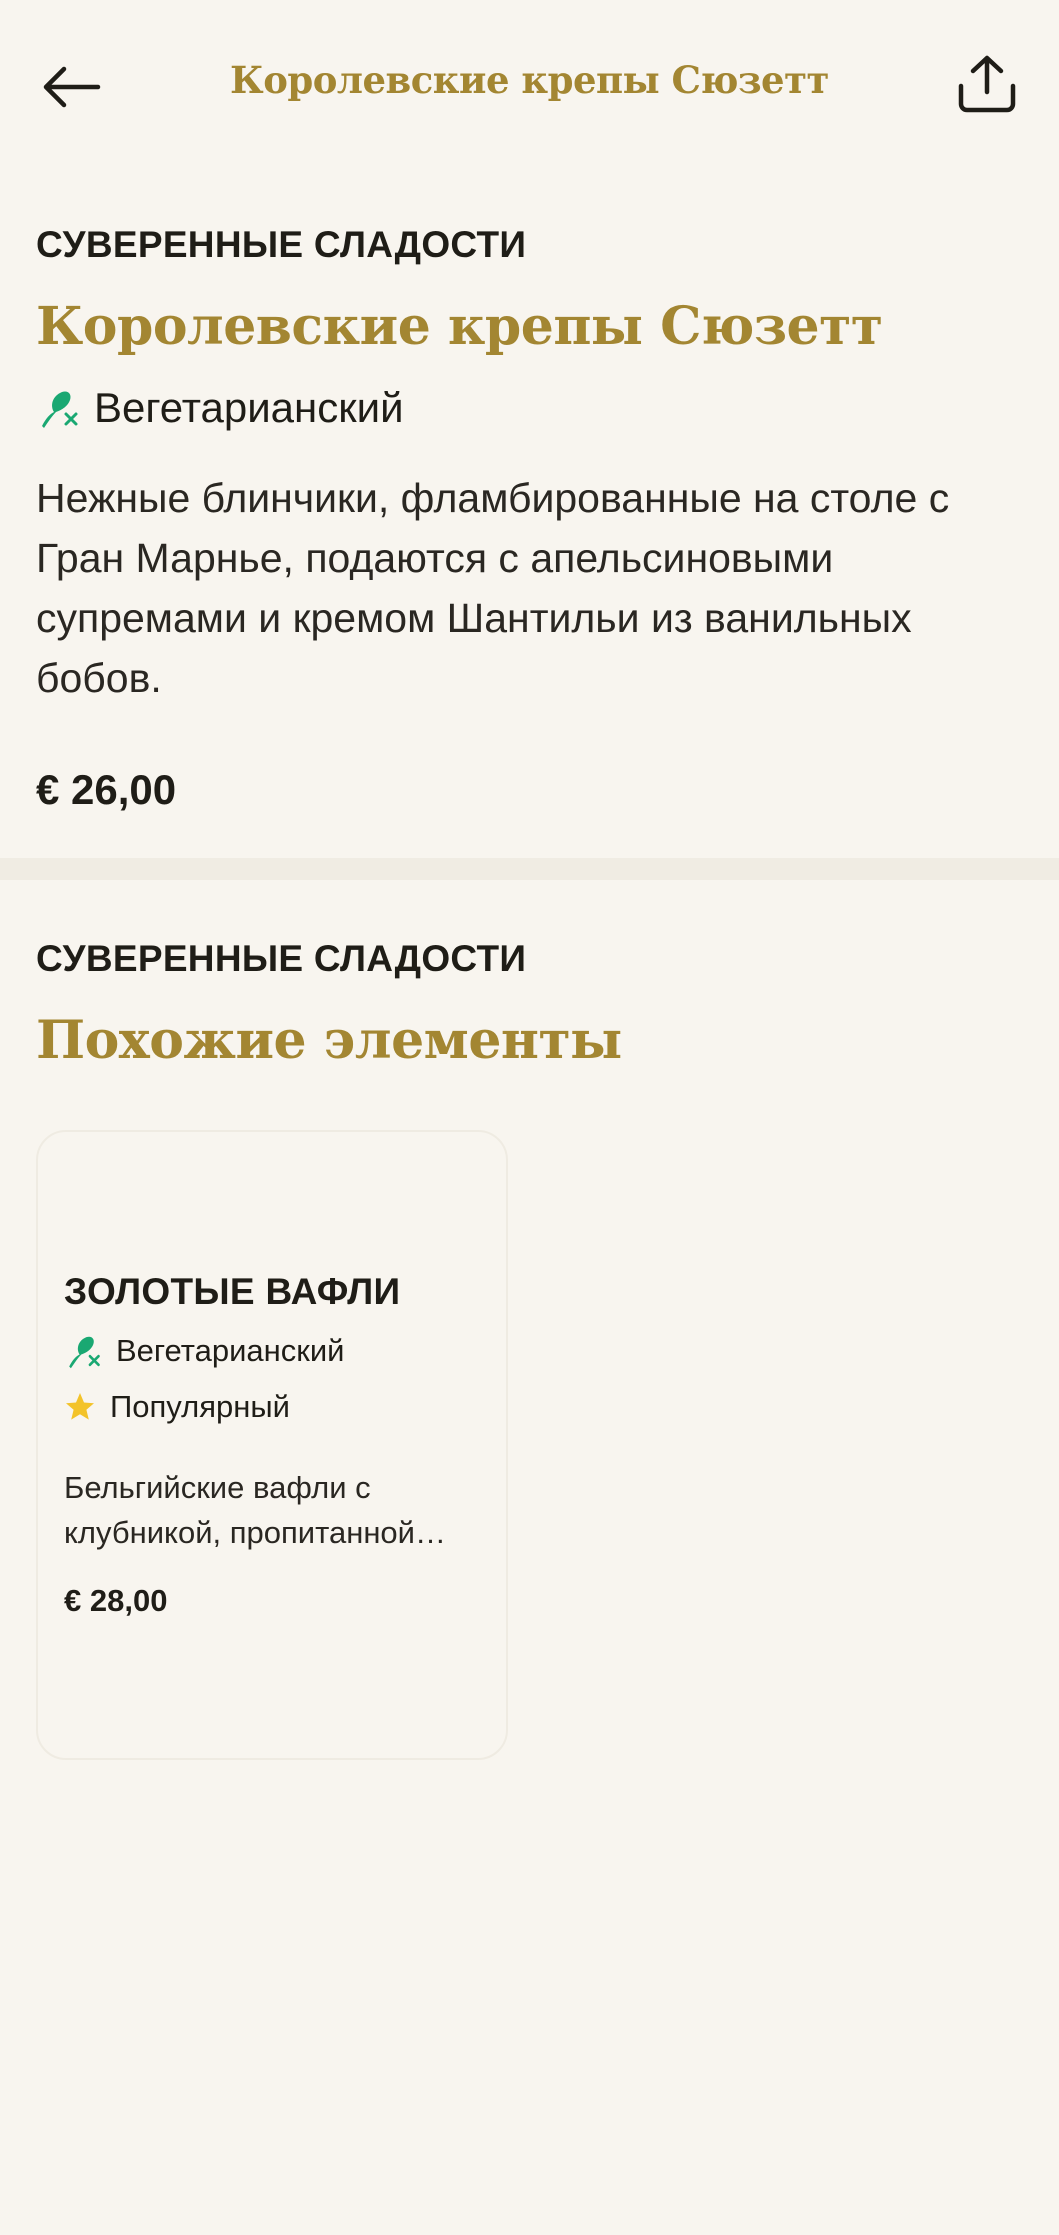 The image size is (1059, 2235). Describe the element at coordinates (329, 1040) in the screenshot. I see `similar-title: Похожие элементы` at that location.